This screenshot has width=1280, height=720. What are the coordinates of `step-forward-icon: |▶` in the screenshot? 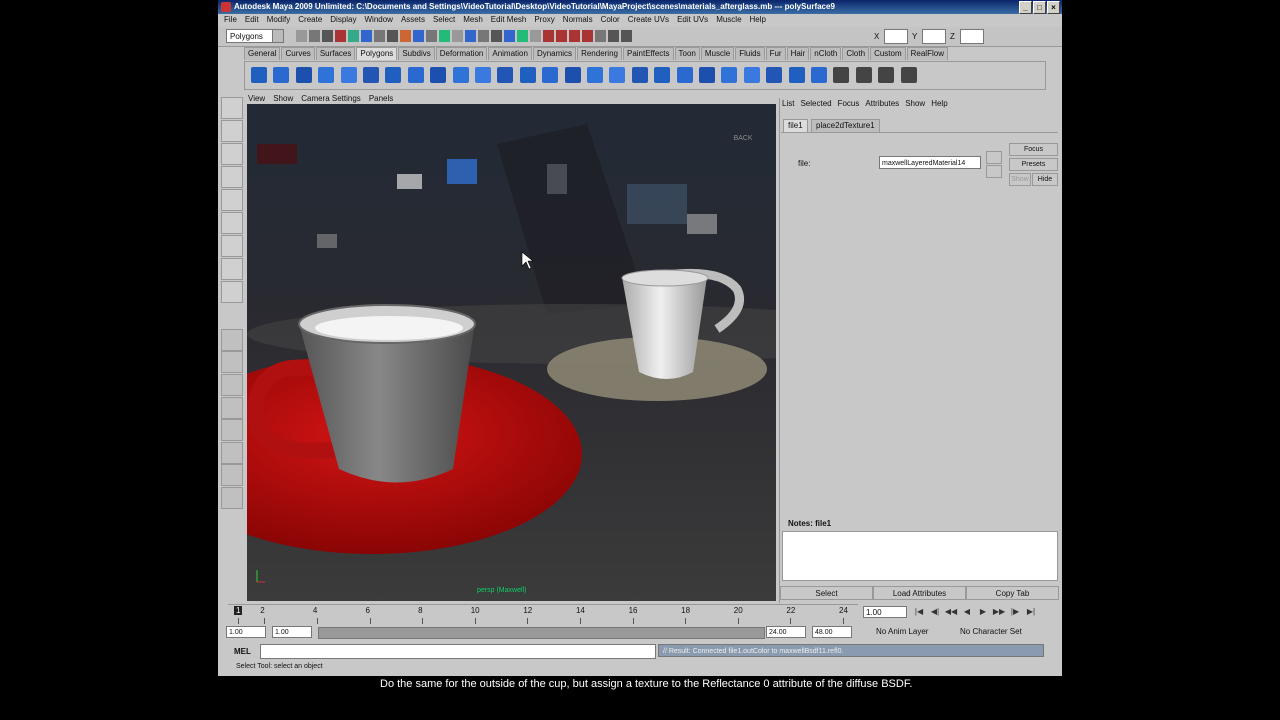 It's located at (1015, 612).